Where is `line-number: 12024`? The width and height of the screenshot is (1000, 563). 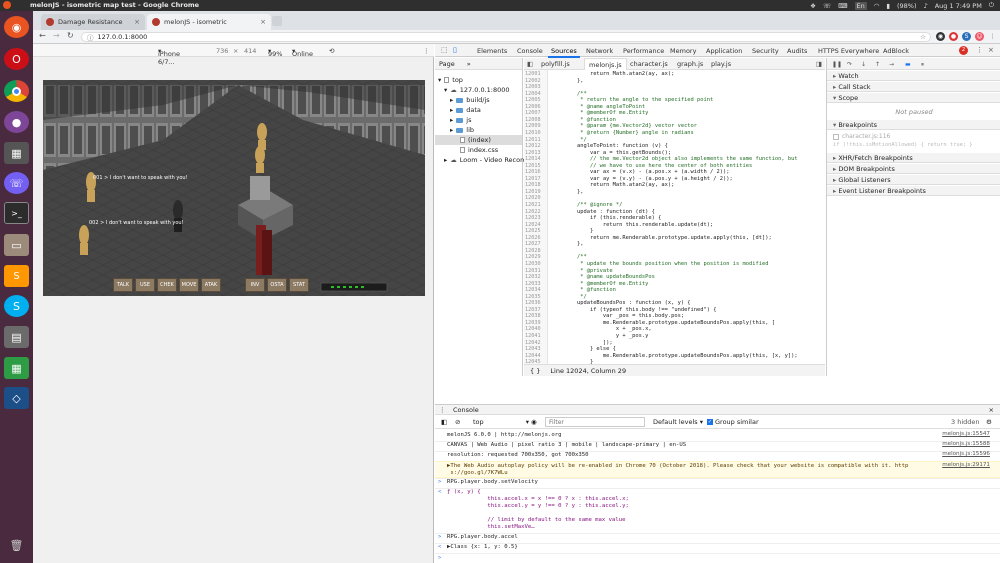
line-number: 12024 is located at coordinates (533, 225).